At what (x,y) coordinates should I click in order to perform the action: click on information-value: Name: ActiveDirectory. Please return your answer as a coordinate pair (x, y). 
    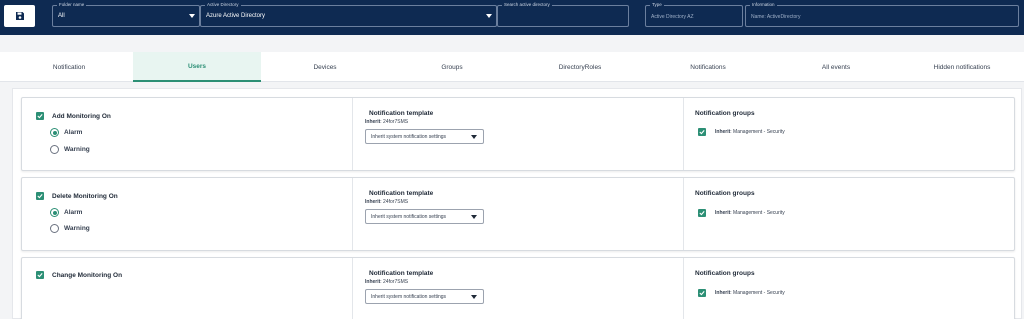
    Looking at the image, I should click on (776, 17).